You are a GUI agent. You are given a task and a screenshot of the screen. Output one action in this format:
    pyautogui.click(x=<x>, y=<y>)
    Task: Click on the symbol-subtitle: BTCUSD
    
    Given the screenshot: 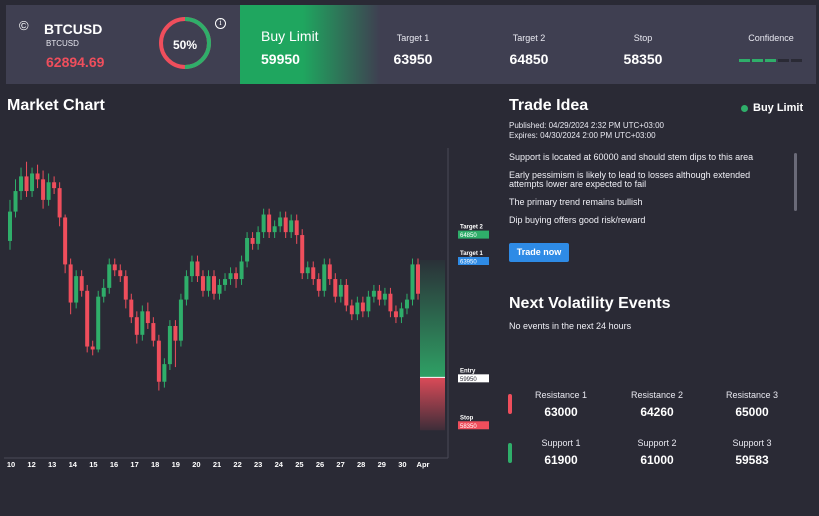 What is the action you would take?
    pyautogui.click(x=62, y=43)
    